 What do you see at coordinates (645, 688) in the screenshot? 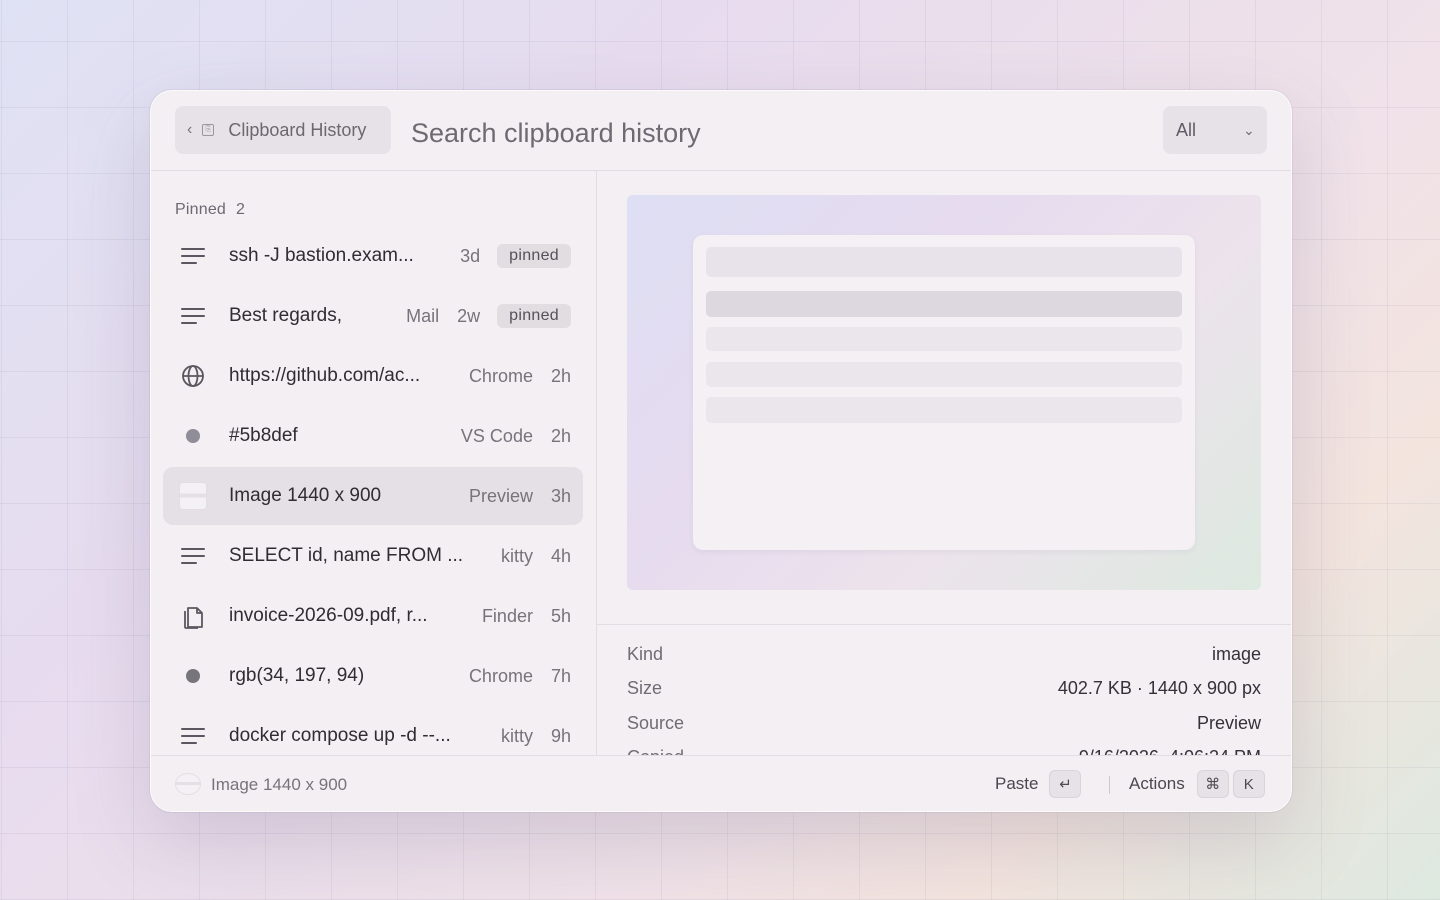
I see `detail-key: Size` at bounding box center [645, 688].